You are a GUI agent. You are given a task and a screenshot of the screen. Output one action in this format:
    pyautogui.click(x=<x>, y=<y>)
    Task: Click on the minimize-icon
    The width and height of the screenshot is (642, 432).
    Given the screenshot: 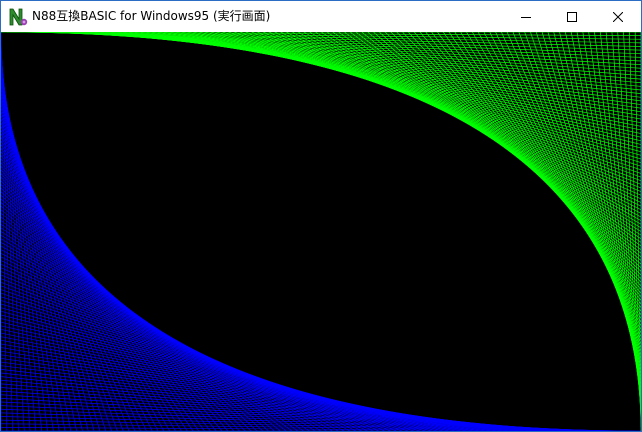 What is the action you would take?
    pyautogui.click(x=526, y=17)
    